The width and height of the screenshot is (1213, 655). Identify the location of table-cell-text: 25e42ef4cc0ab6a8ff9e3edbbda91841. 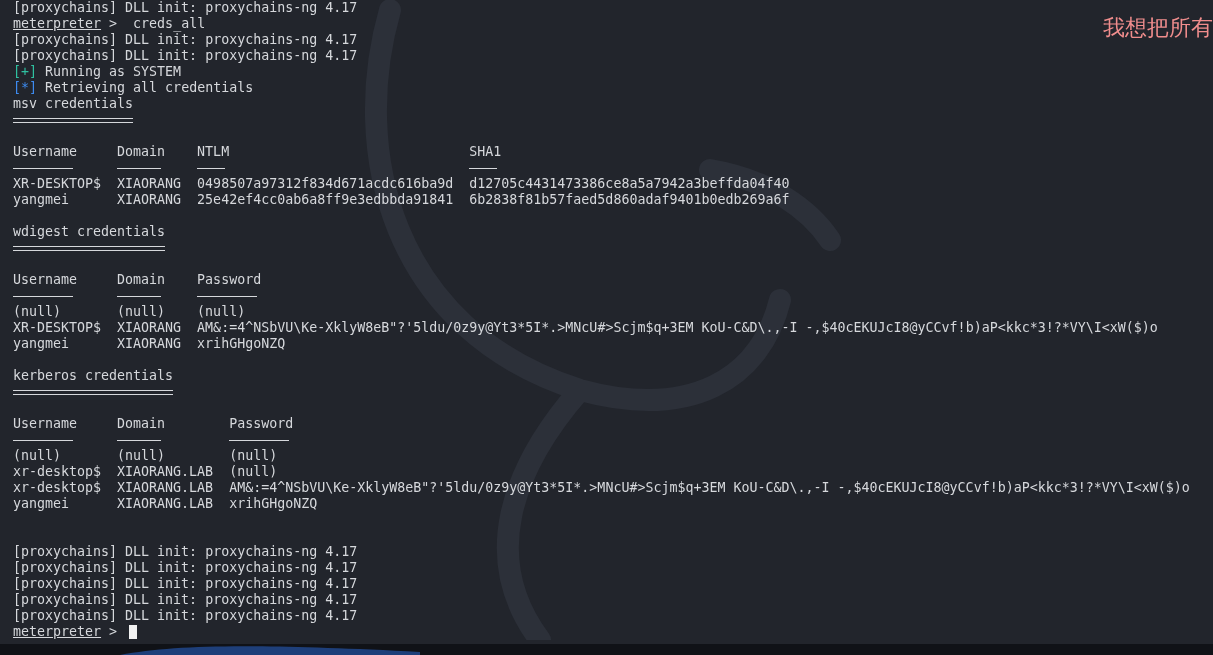
(326, 200).